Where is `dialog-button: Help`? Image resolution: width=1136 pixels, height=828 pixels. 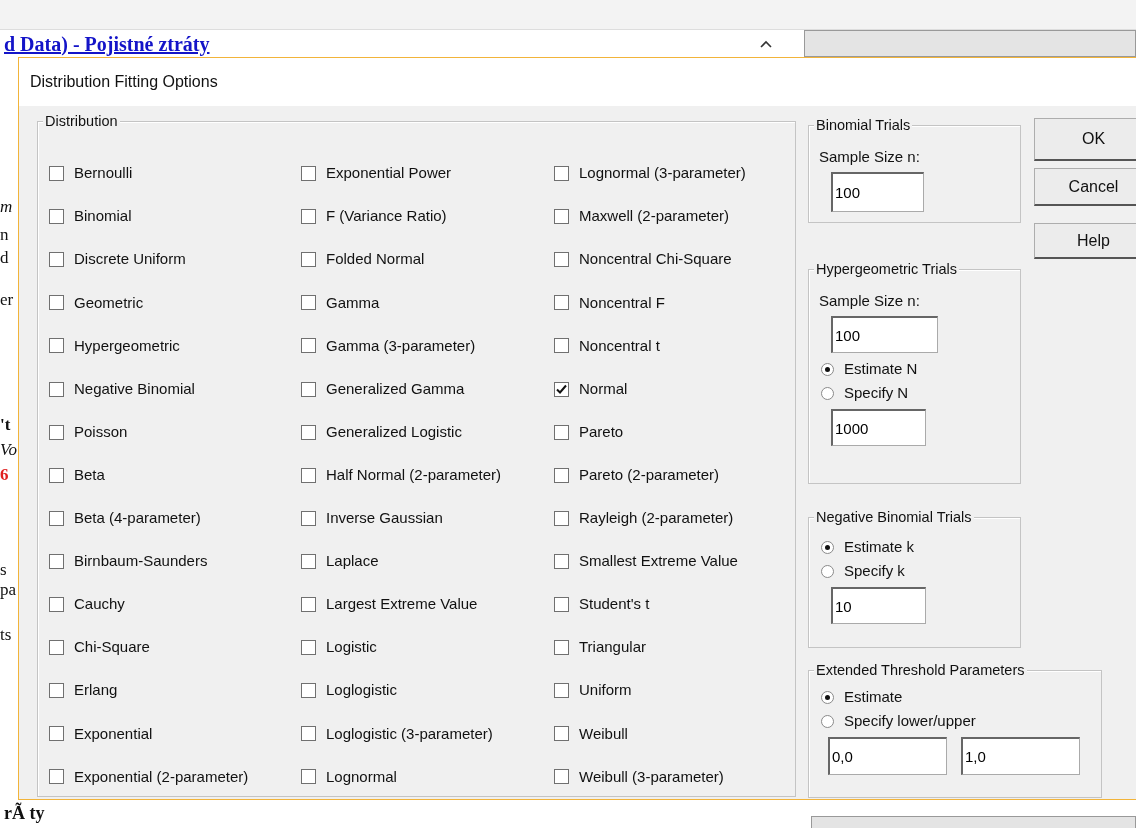 dialog-button: Help is located at coordinates (1085, 241).